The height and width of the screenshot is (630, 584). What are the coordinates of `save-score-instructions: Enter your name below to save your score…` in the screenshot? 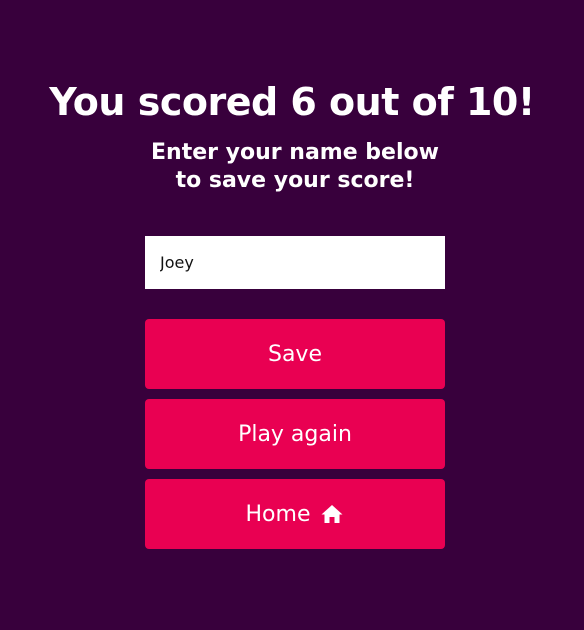 It's located at (295, 166).